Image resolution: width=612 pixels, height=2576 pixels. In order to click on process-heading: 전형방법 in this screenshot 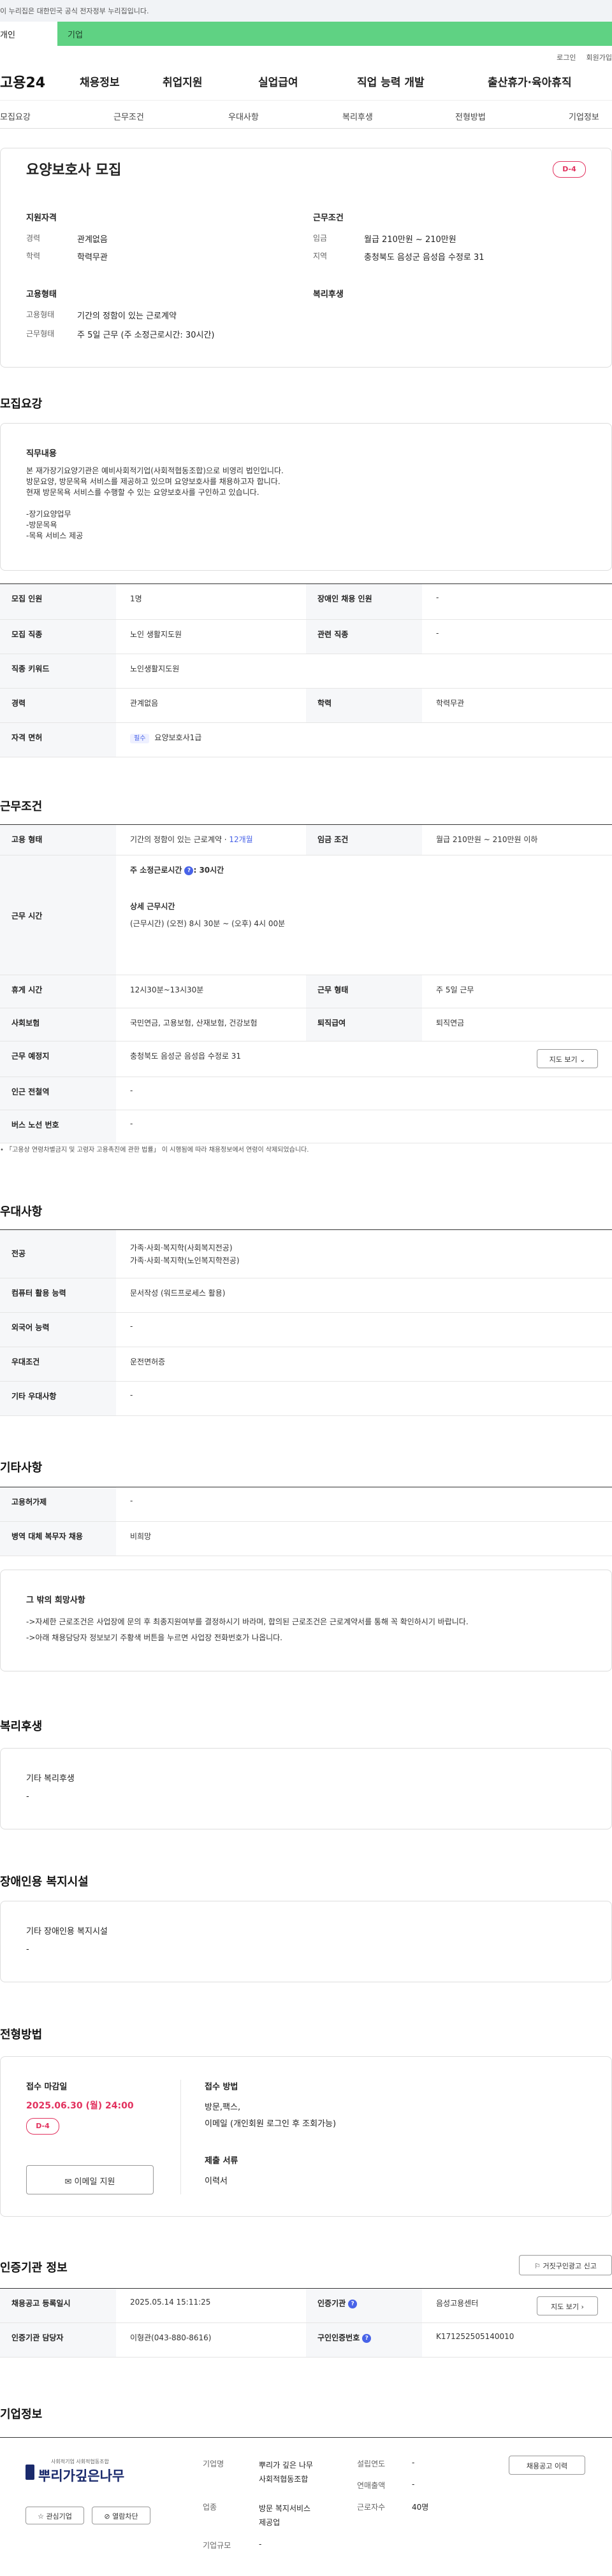, I will do `click(21, 2035)`.